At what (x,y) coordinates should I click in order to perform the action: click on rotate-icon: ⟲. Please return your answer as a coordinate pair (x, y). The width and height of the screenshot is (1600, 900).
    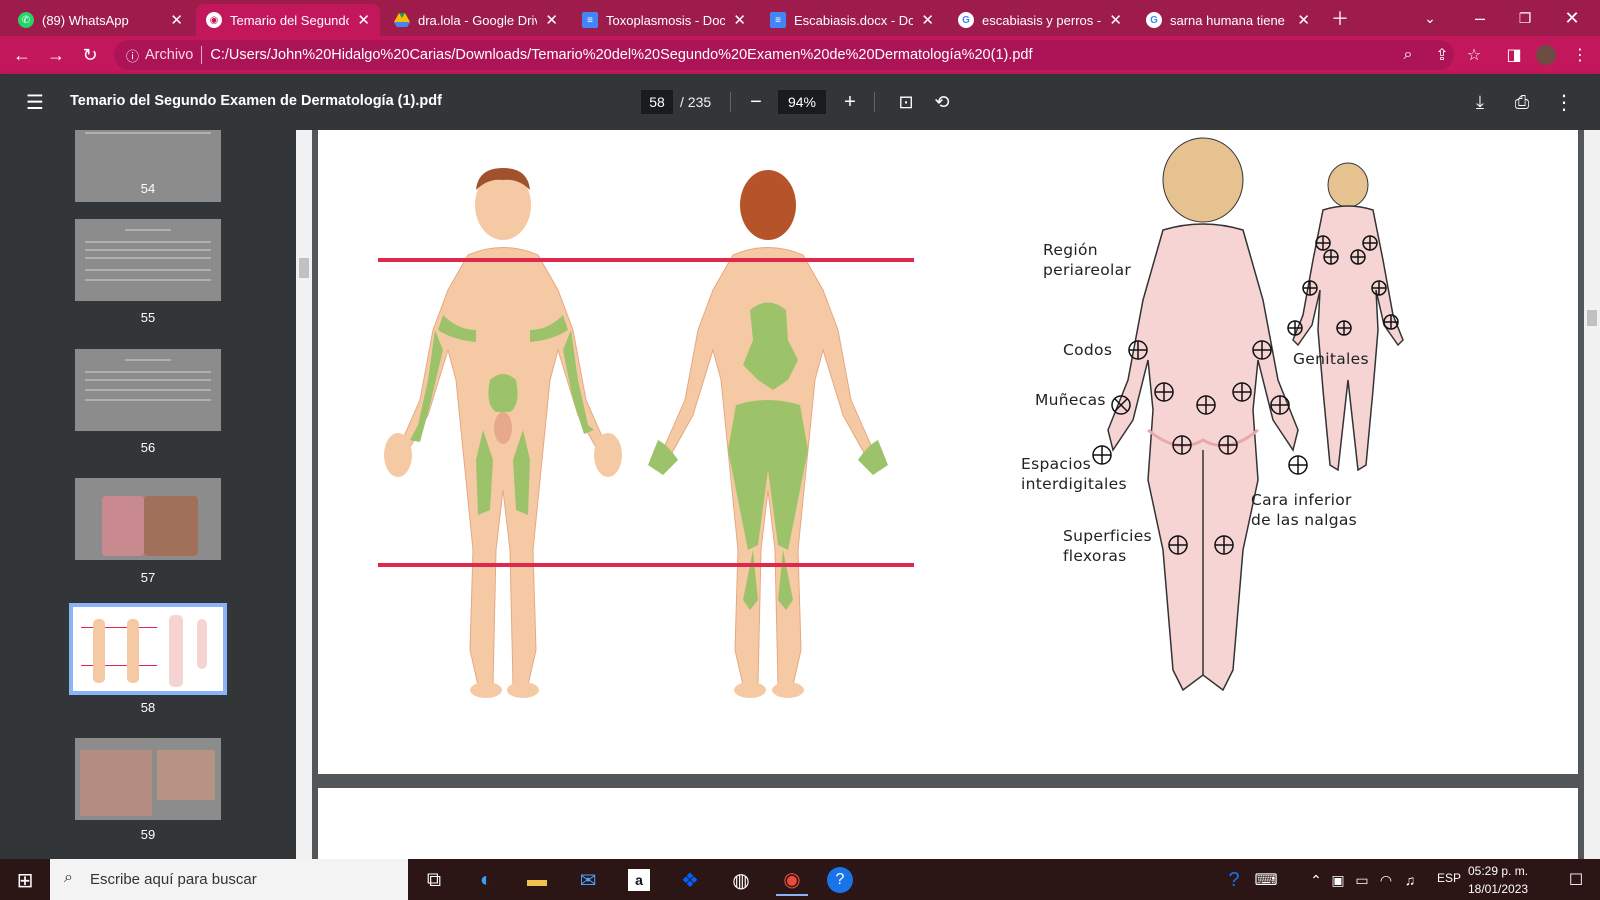
    Looking at the image, I should click on (942, 102).